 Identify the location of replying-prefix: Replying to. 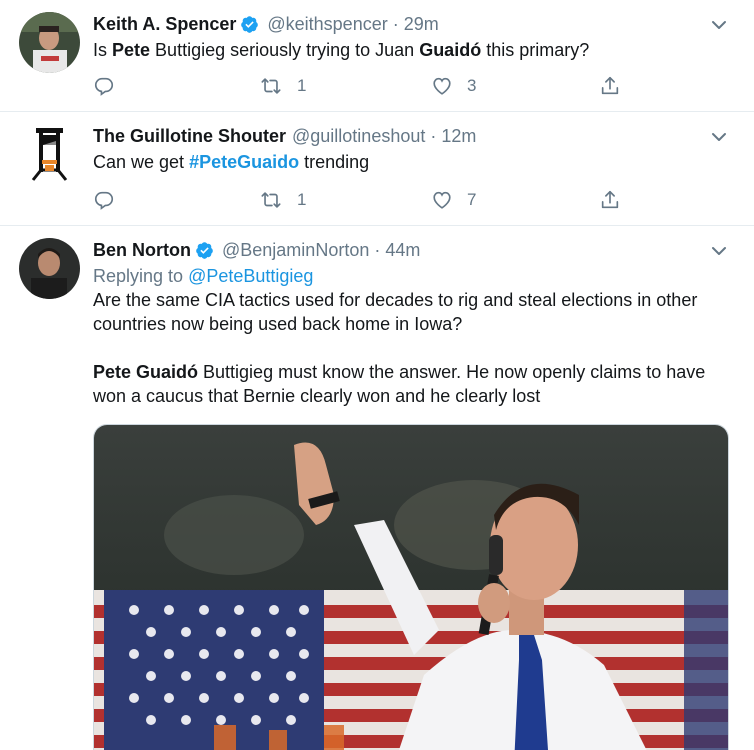
(141, 276).